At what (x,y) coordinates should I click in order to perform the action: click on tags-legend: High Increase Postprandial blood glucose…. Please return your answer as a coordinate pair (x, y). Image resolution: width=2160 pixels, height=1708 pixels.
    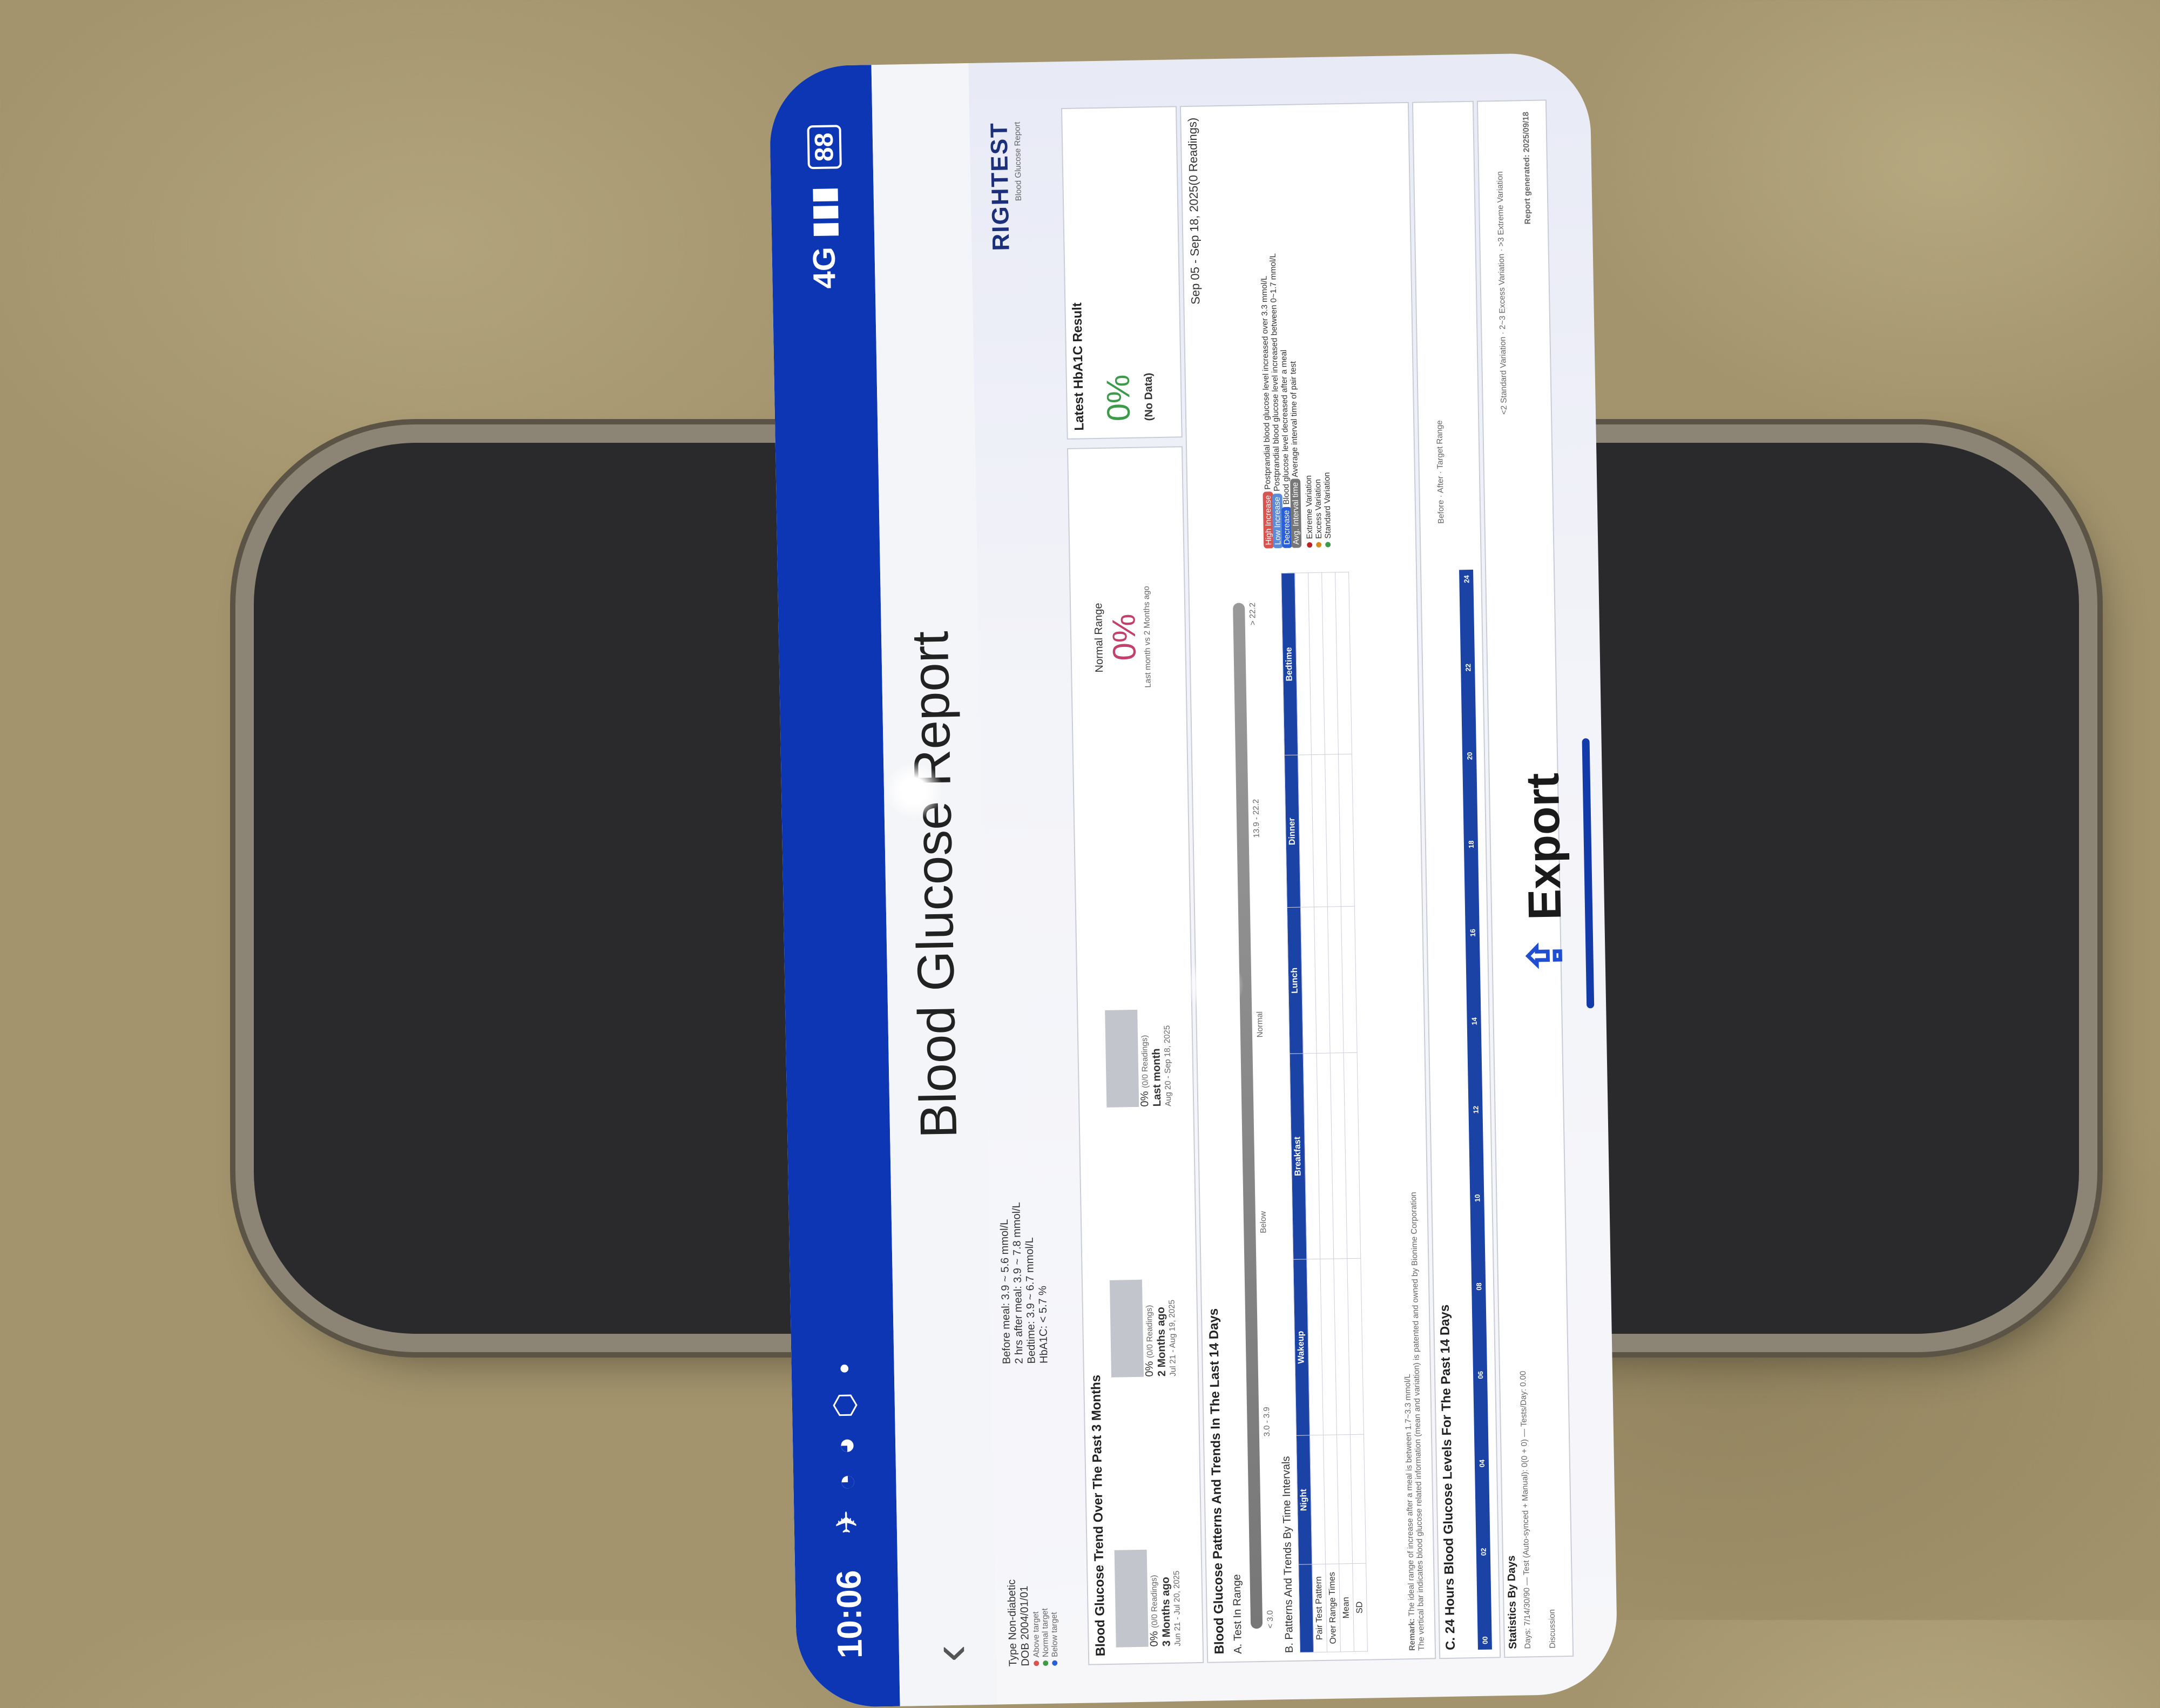
    Looking at the image, I should click on (1295, 333).